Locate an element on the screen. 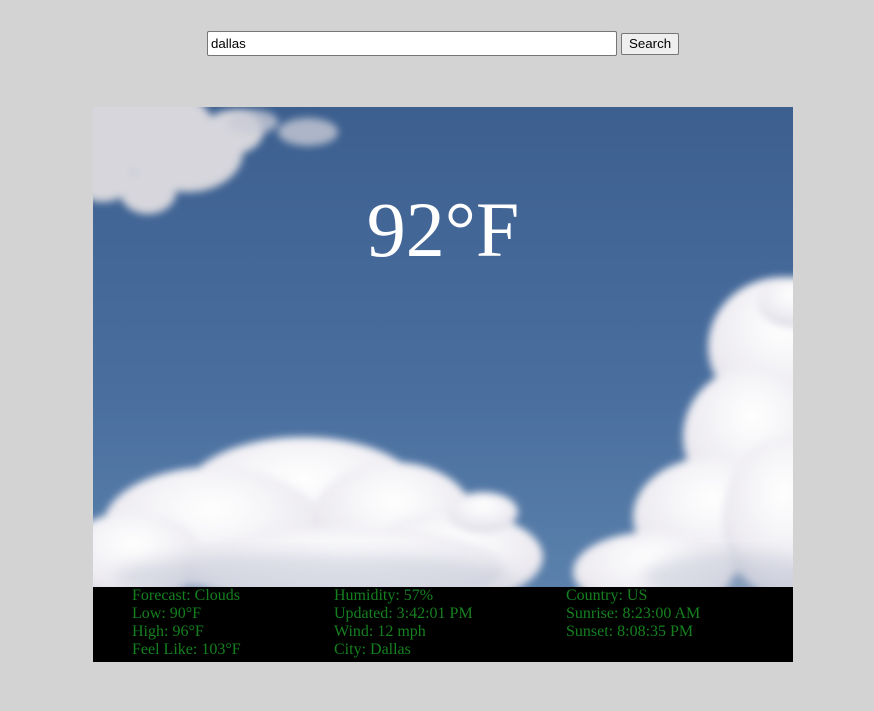 Image resolution: width=874 pixels, height=711 pixels. sunset-text: Sunset: 8:08:35 PM is located at coordinates (630, 631).